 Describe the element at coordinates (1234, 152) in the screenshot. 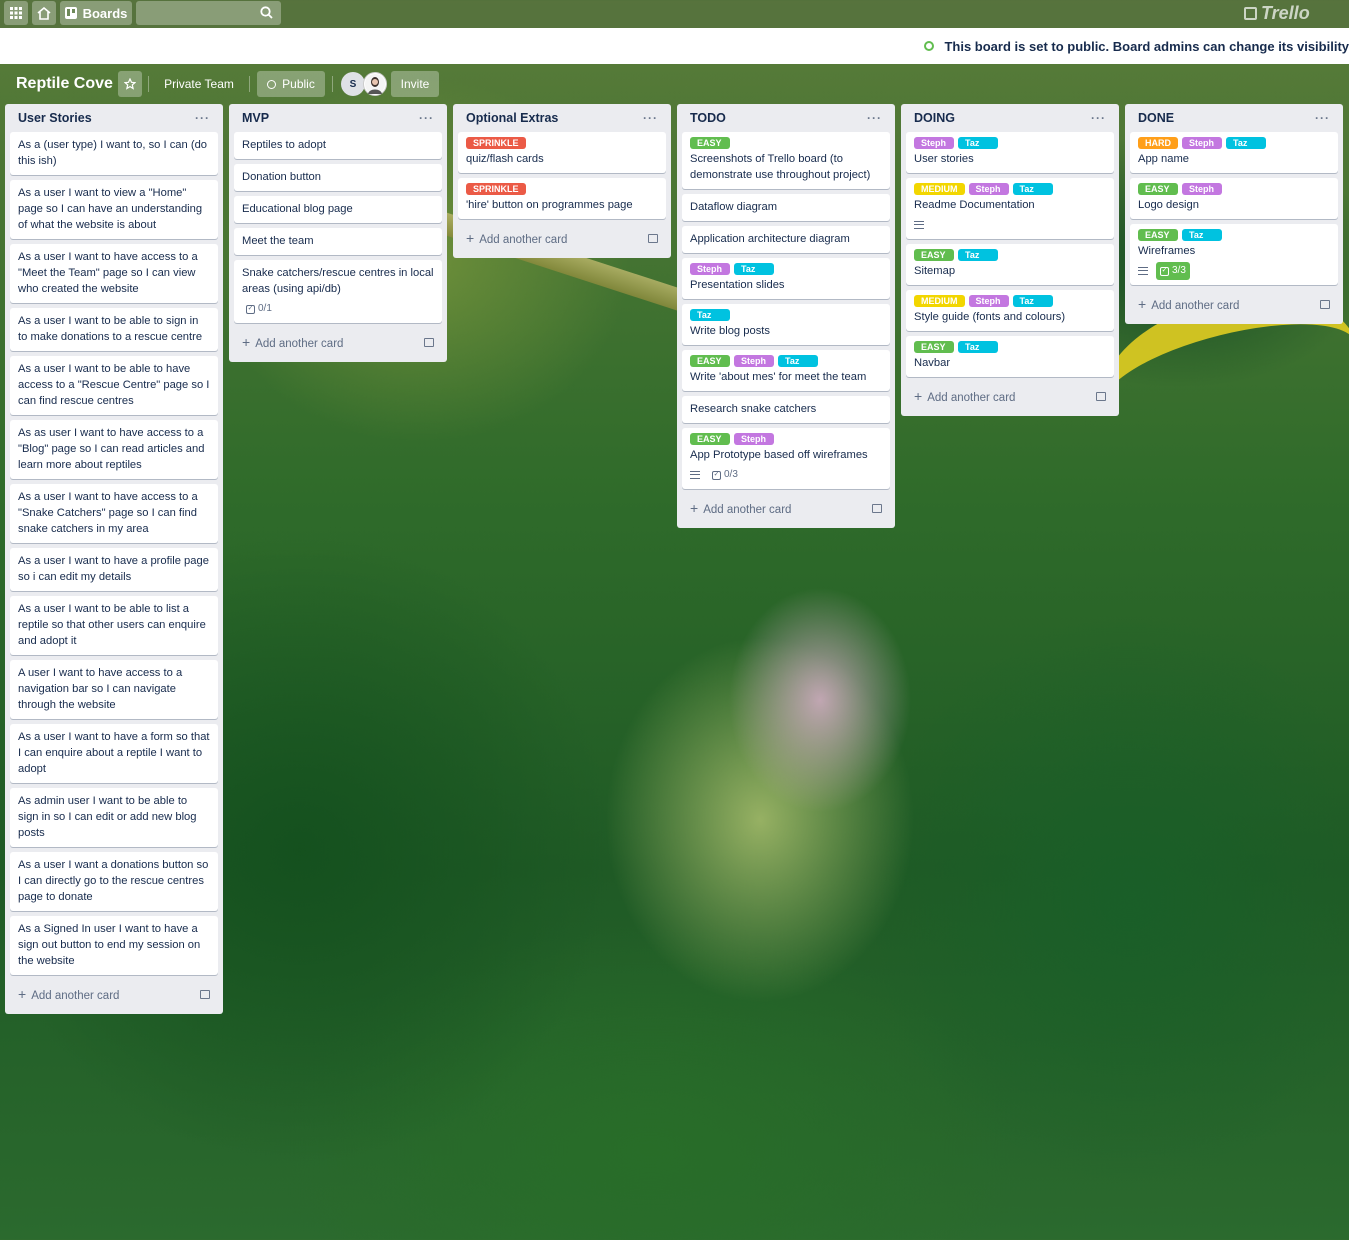

I see `card: HARD Steph Taz App name` at that location.